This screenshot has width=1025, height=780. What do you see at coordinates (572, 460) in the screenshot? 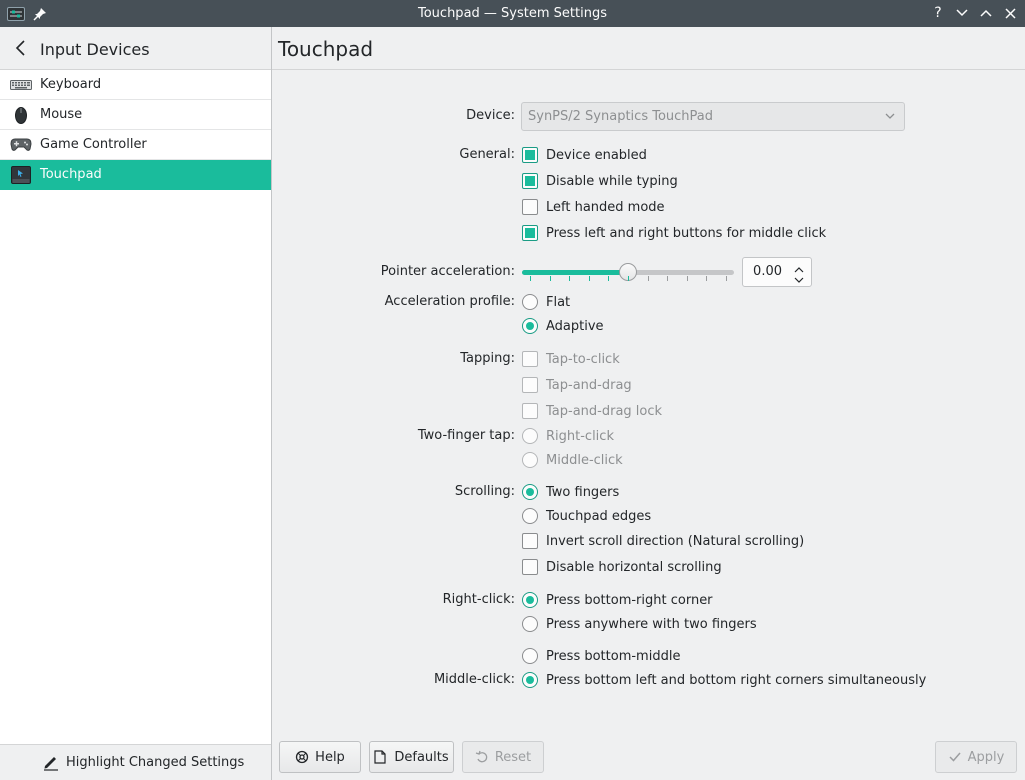
I see `two-finger-middle-click-radio: Middle-click` at bounding box center [572, 460].